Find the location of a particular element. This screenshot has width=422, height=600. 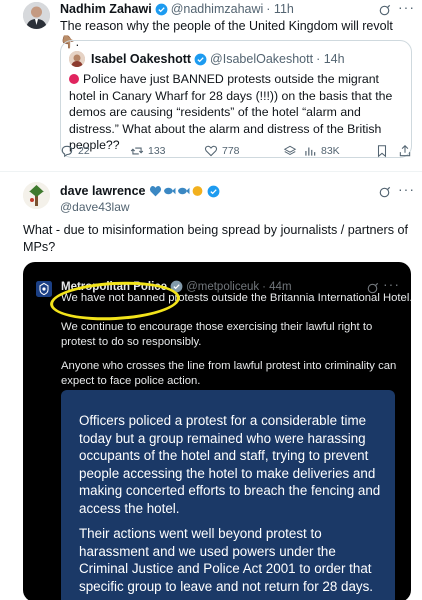

repost-count: 133 is located at coordinates (157, 151).